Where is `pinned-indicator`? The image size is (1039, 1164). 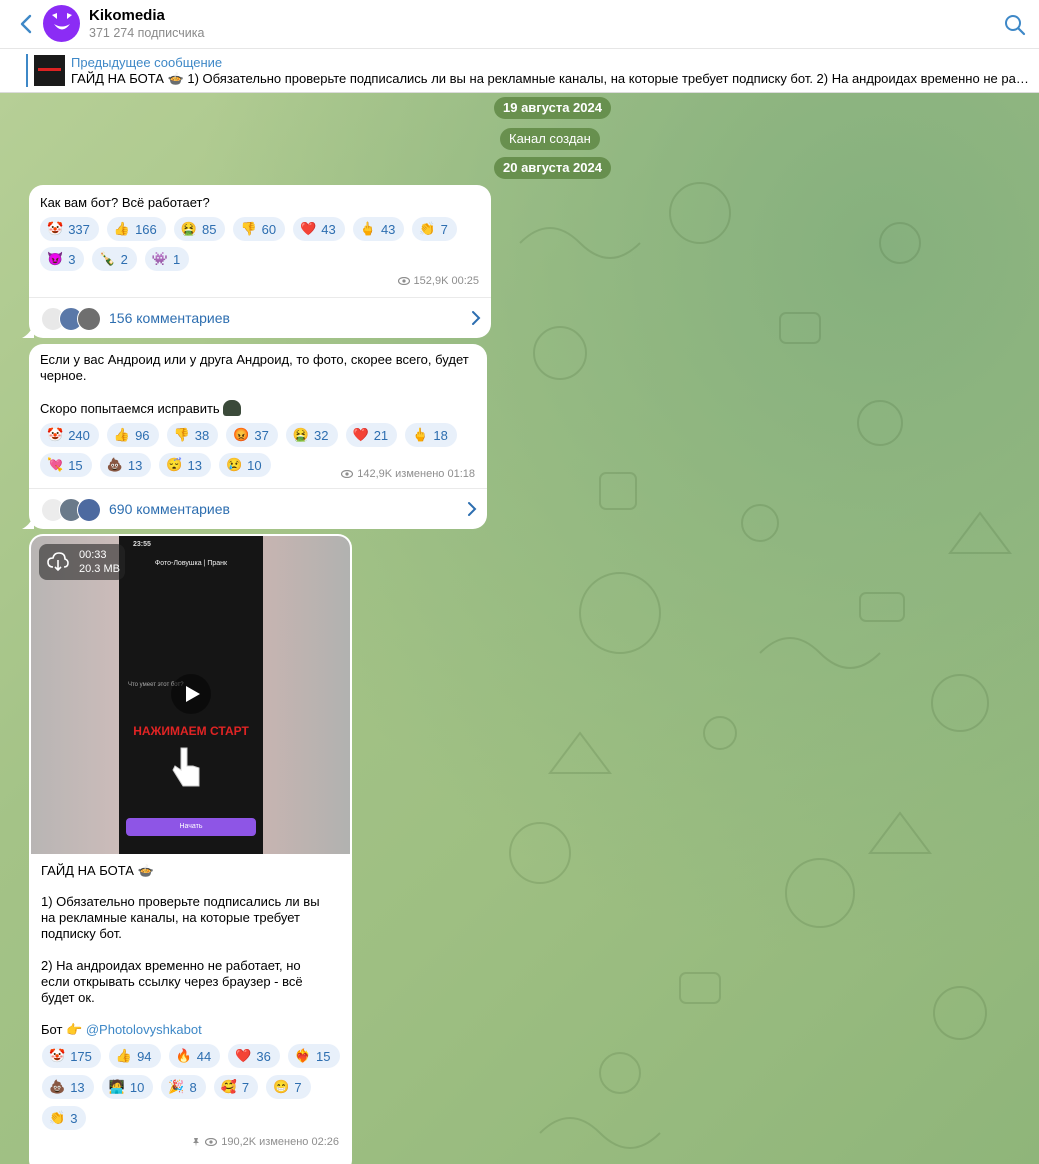 pinned-indicator is located at coordinates (27, 70).